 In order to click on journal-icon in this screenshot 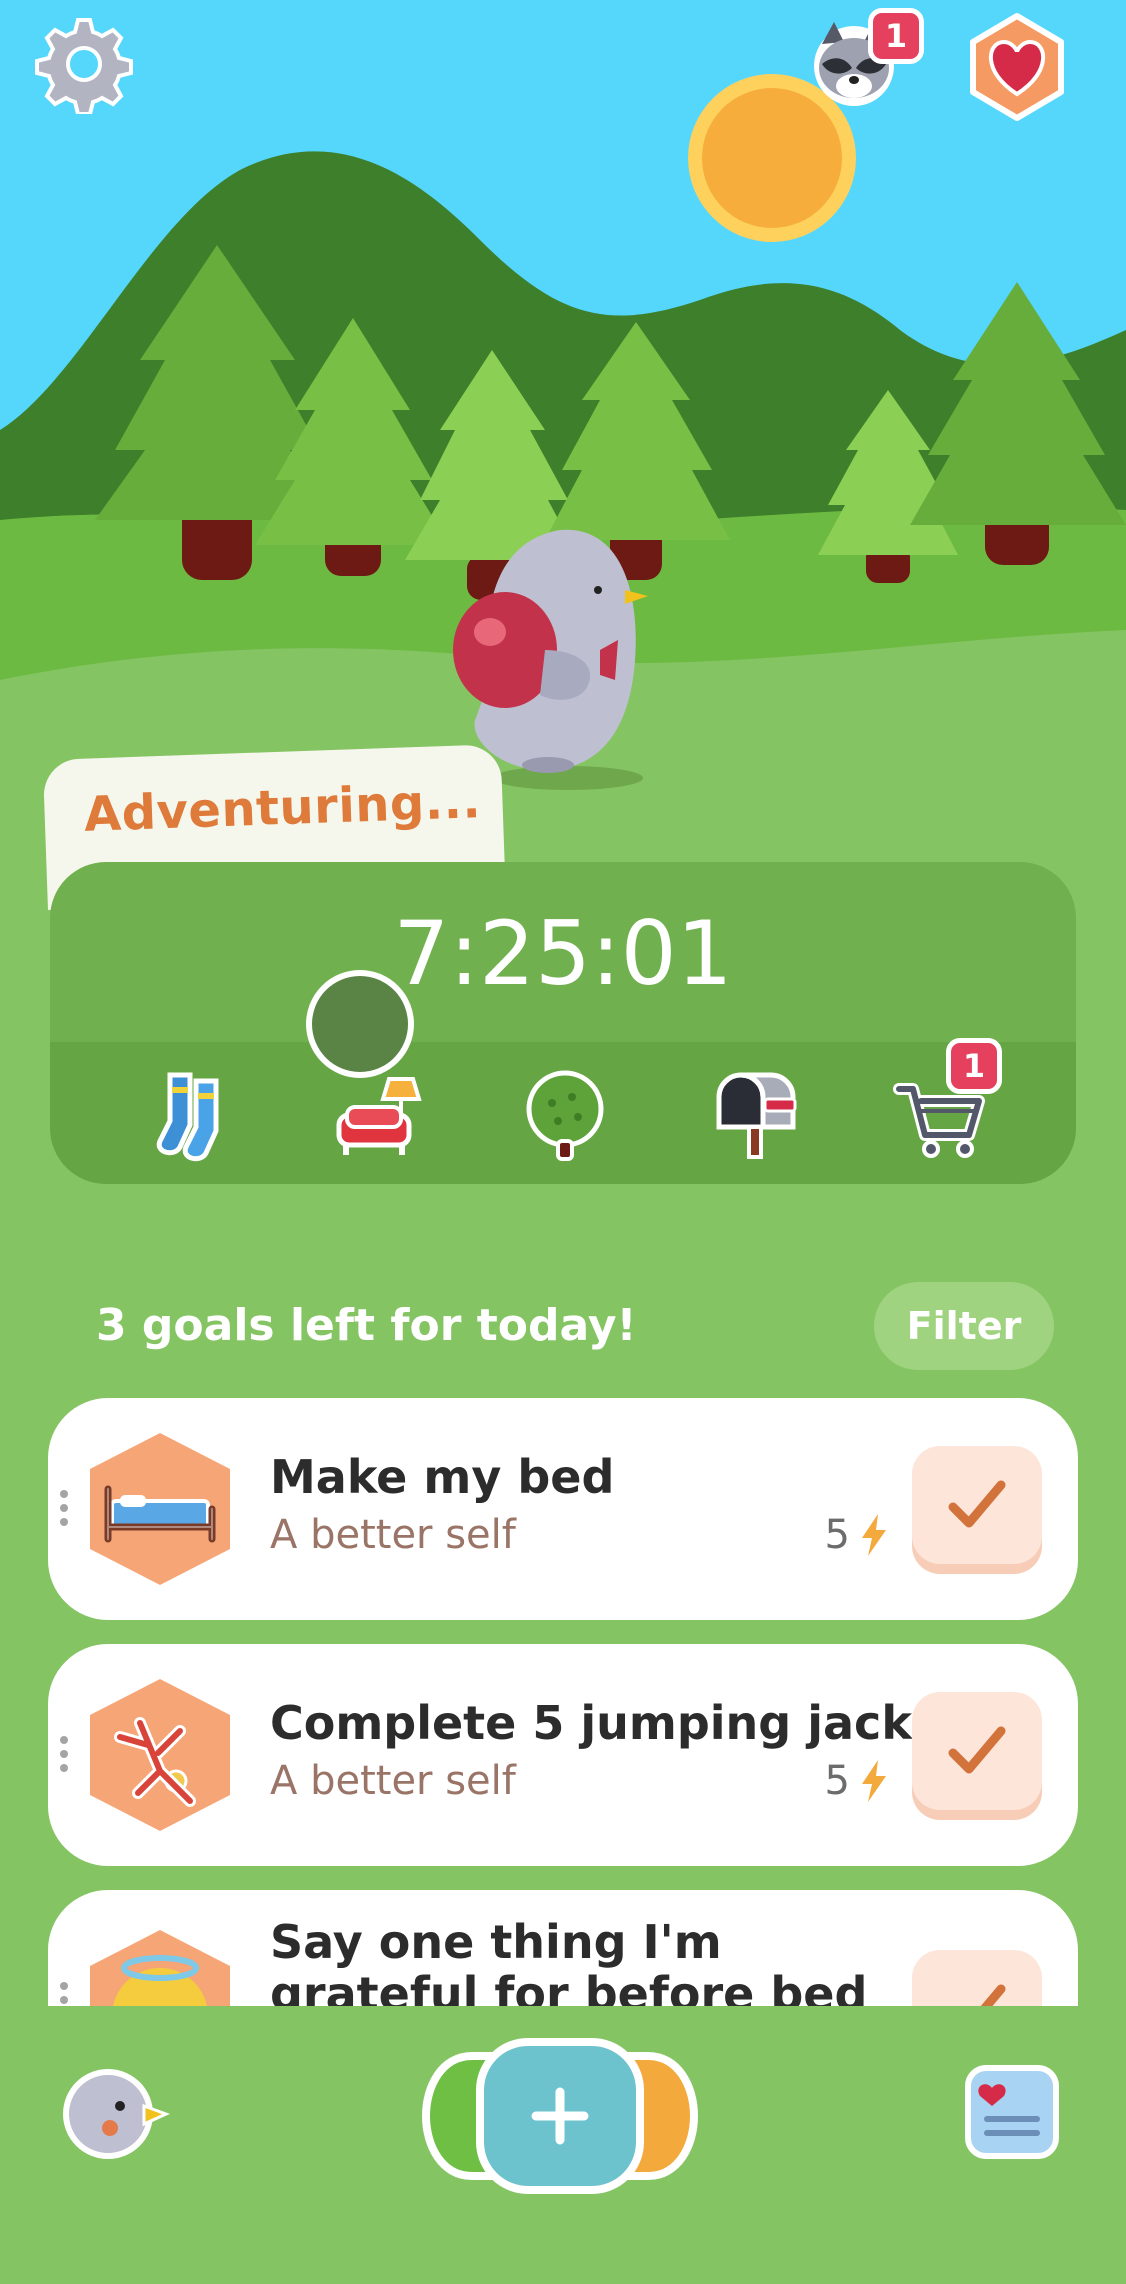, I will do `click(1012, 2112)`.